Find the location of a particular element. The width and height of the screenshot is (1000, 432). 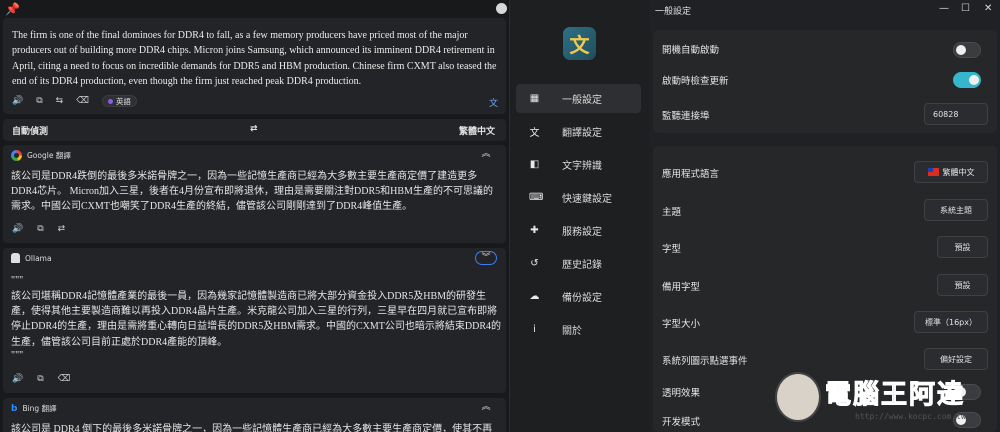

bing-logo-icon: b is located at coordinates (14, 408).